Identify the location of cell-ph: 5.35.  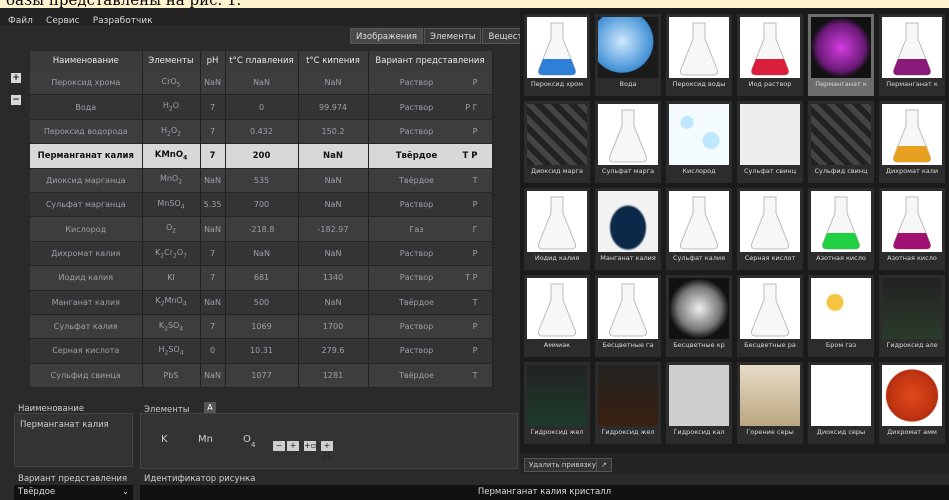
(213, 205).